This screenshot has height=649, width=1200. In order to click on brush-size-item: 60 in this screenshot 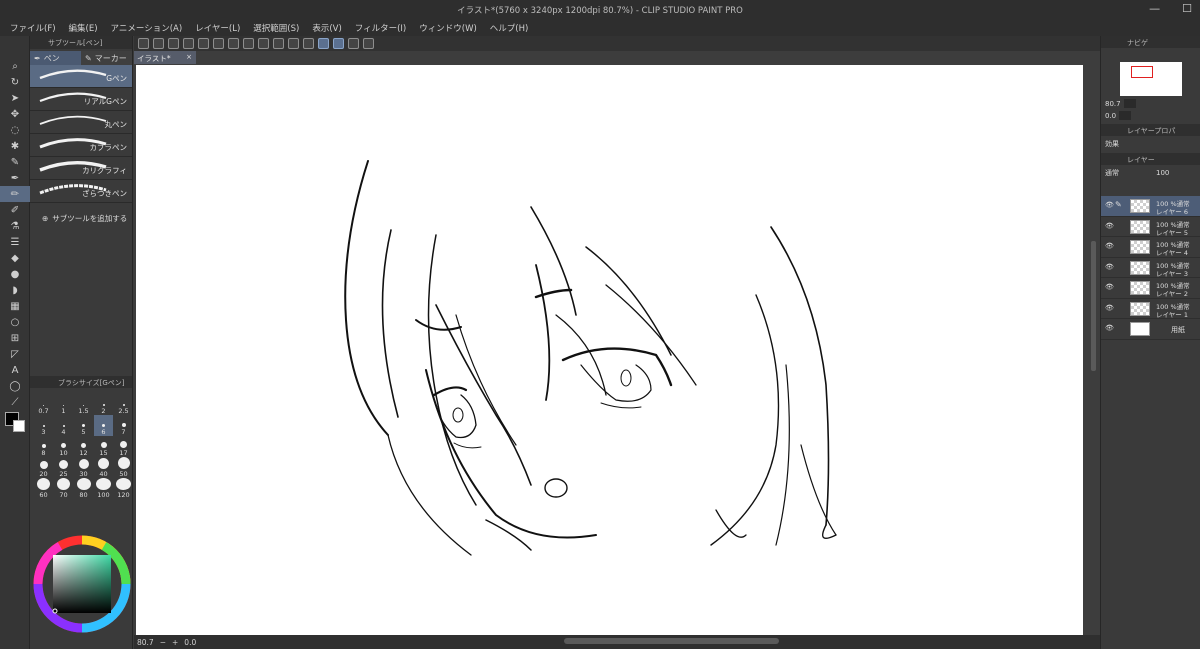, I will do `click(43, 488)`.